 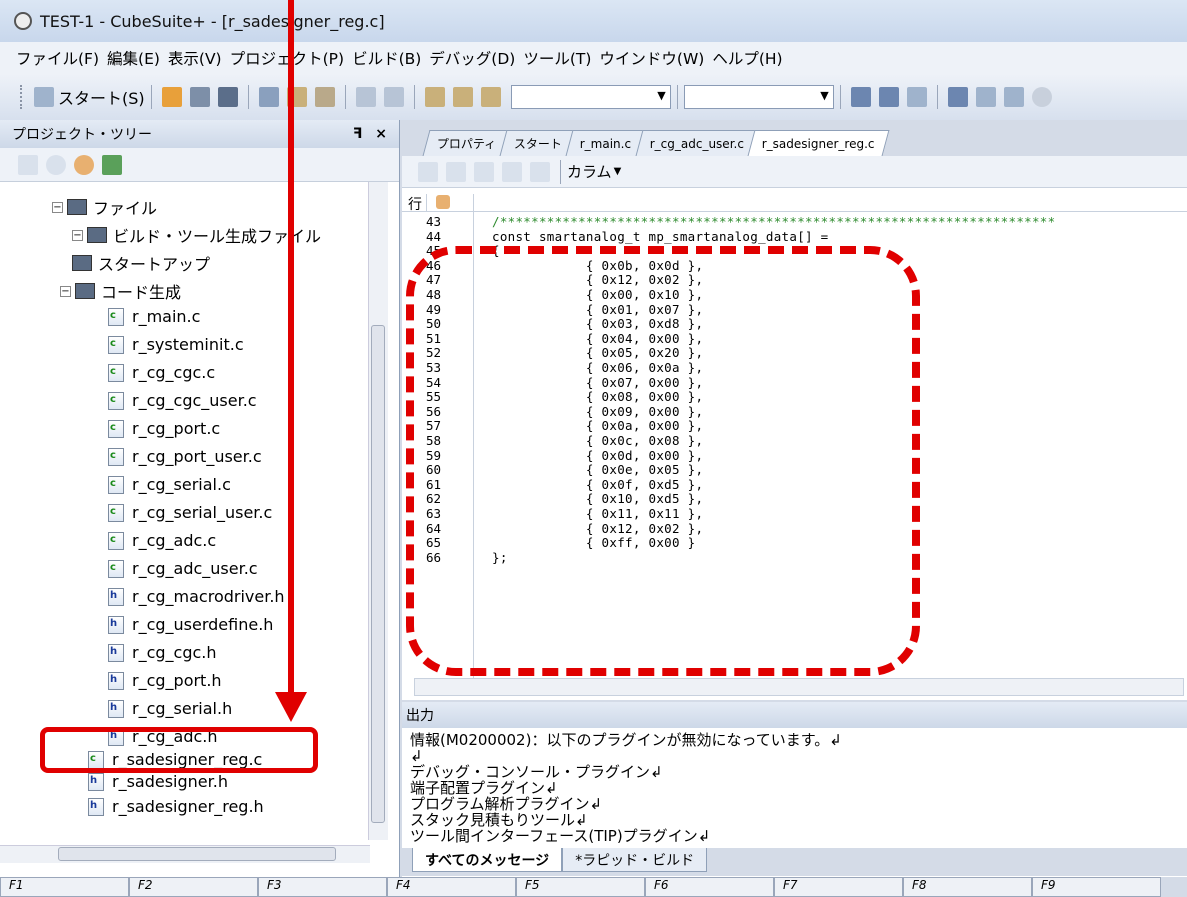 I want to click on arrow-right-icon, so click(x=484, y=171).